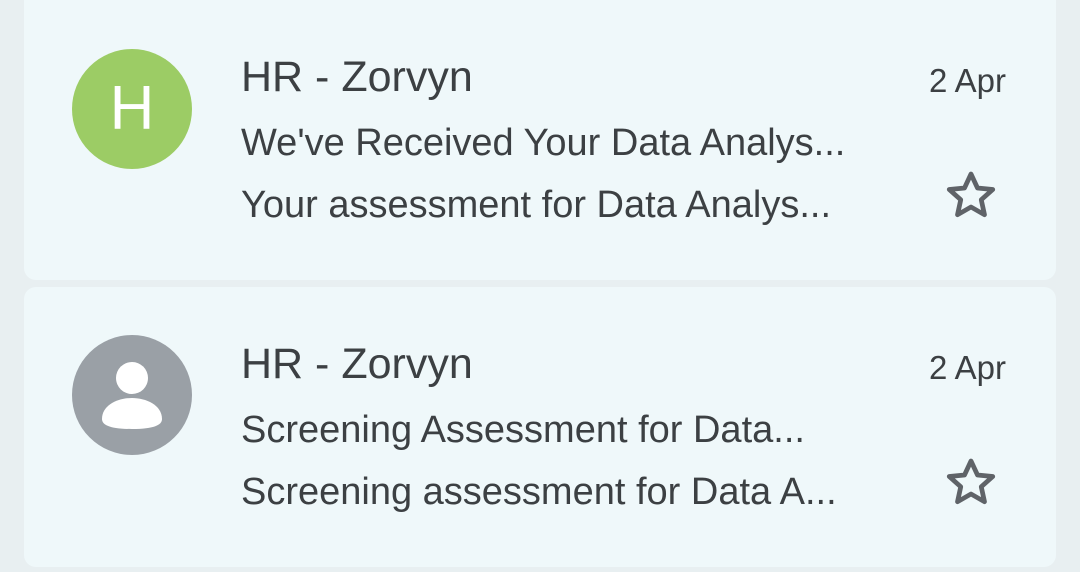  I want to click on sender-avatar, so click(132, 395).